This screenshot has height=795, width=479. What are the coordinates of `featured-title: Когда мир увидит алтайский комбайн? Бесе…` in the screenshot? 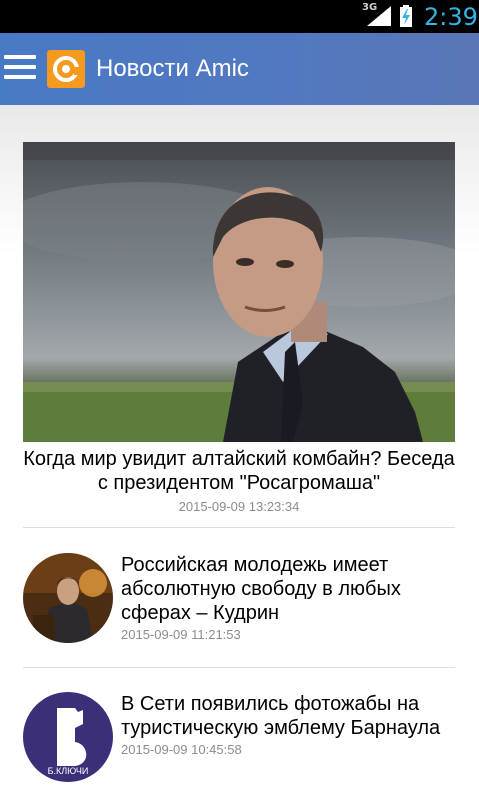 It's located at (239, 471).